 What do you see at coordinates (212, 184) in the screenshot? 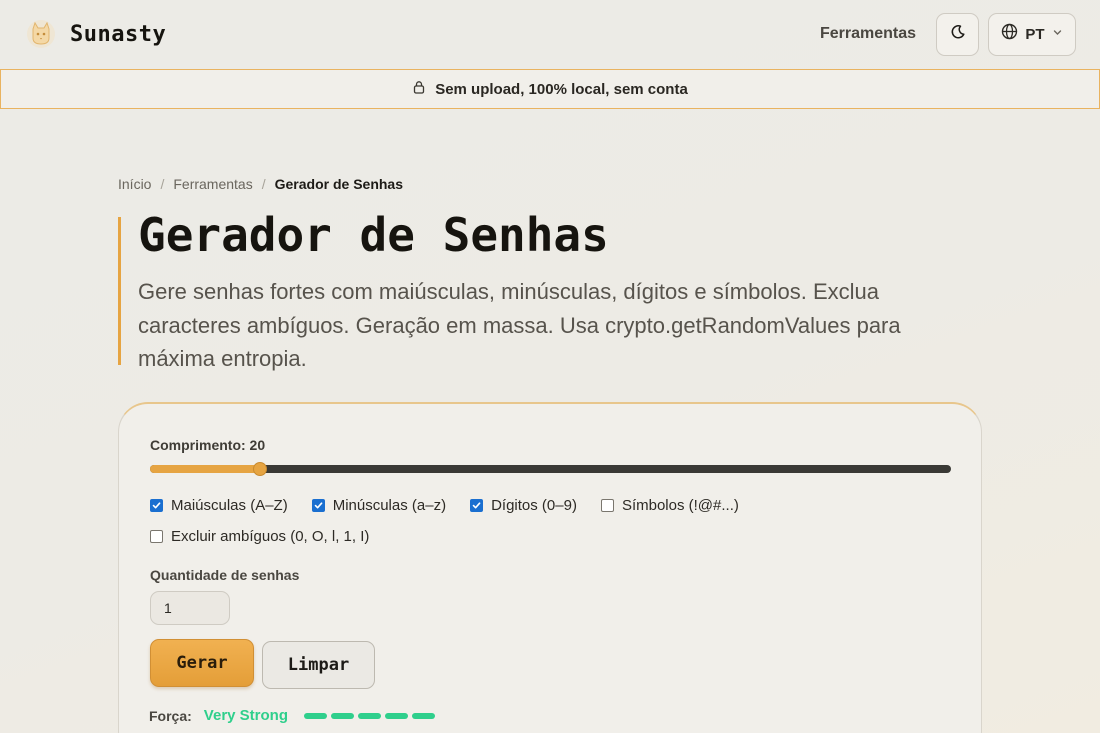
I see `breadcrumb-tools: Ferramentas` at bounding box center [212, 184].